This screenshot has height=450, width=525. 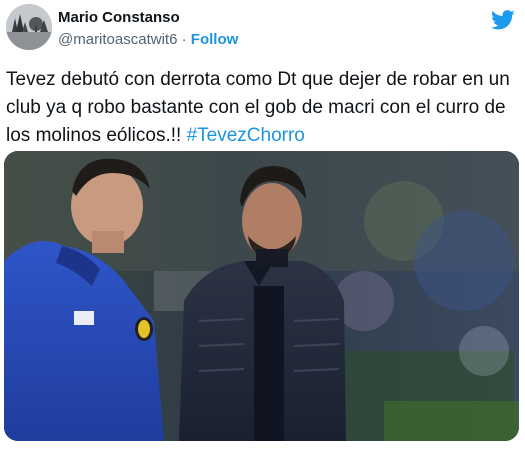 I want to click on author-display-name: Mario Constanso, so click(x=148, y=18).